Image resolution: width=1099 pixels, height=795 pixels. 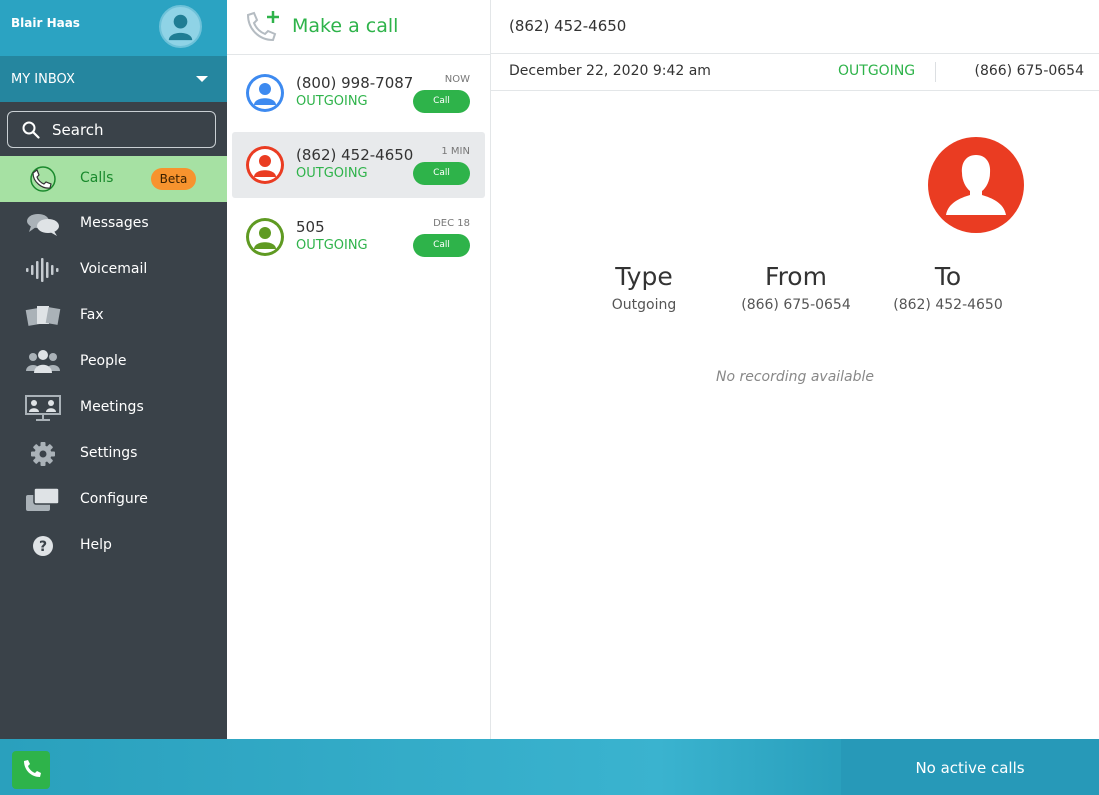 I want to click on sidebar-item-messages: Messages, so click(x=113, y=224).